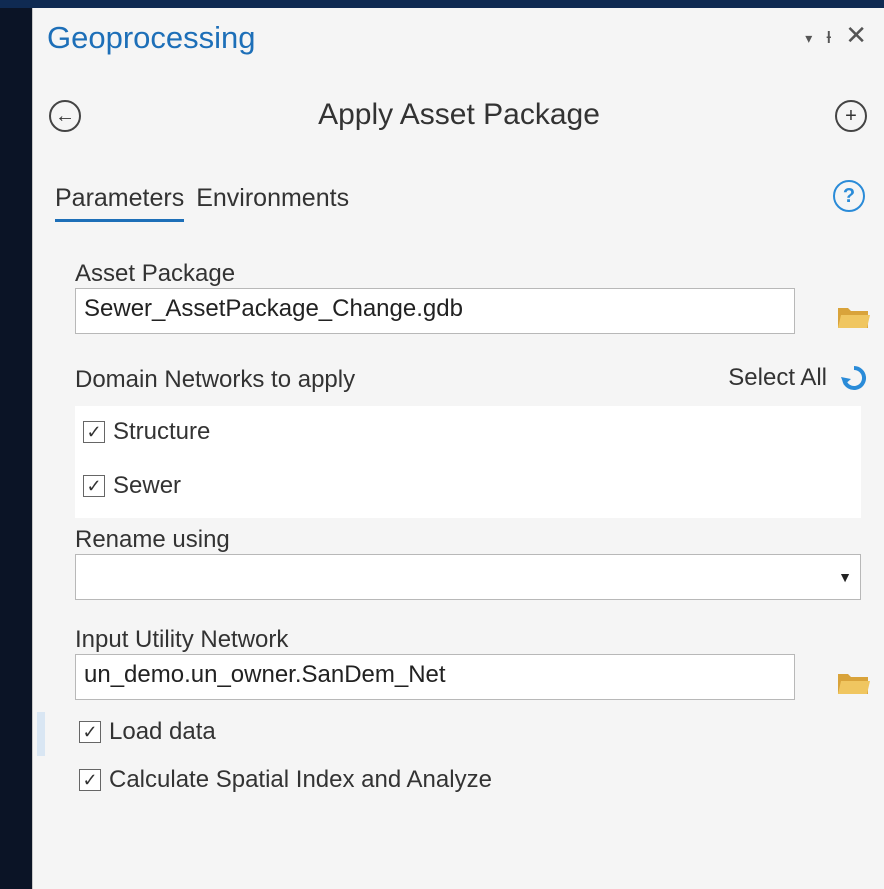 The width and height of the screenshot is (884, 889). I want to click on domain-networks-label: Domain Networks to apply, so click(215, 379).